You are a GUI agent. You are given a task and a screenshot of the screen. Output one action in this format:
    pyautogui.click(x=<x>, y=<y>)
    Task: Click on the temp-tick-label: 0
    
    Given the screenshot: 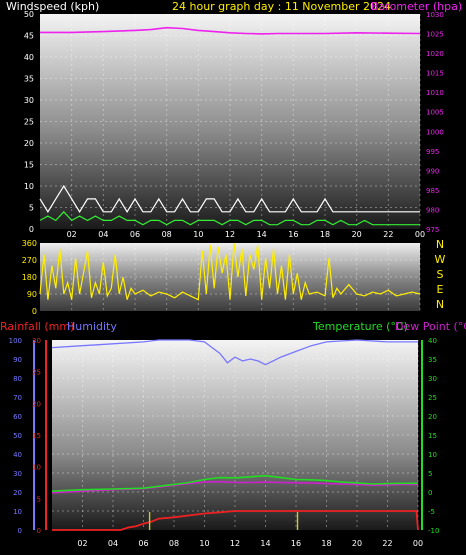 What is the action you would take?
    pyautogui.click(x=430, y=493)
    